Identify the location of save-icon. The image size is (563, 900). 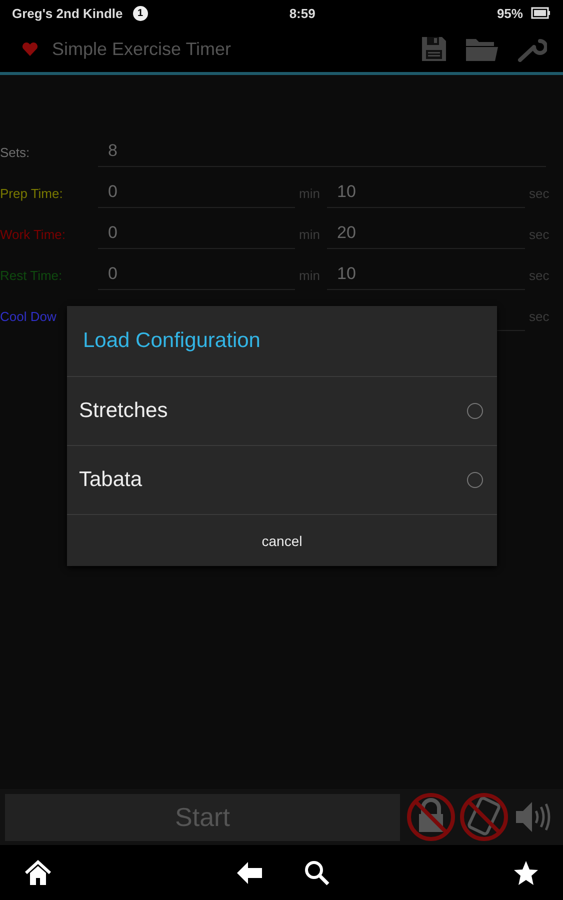
(434, 49).